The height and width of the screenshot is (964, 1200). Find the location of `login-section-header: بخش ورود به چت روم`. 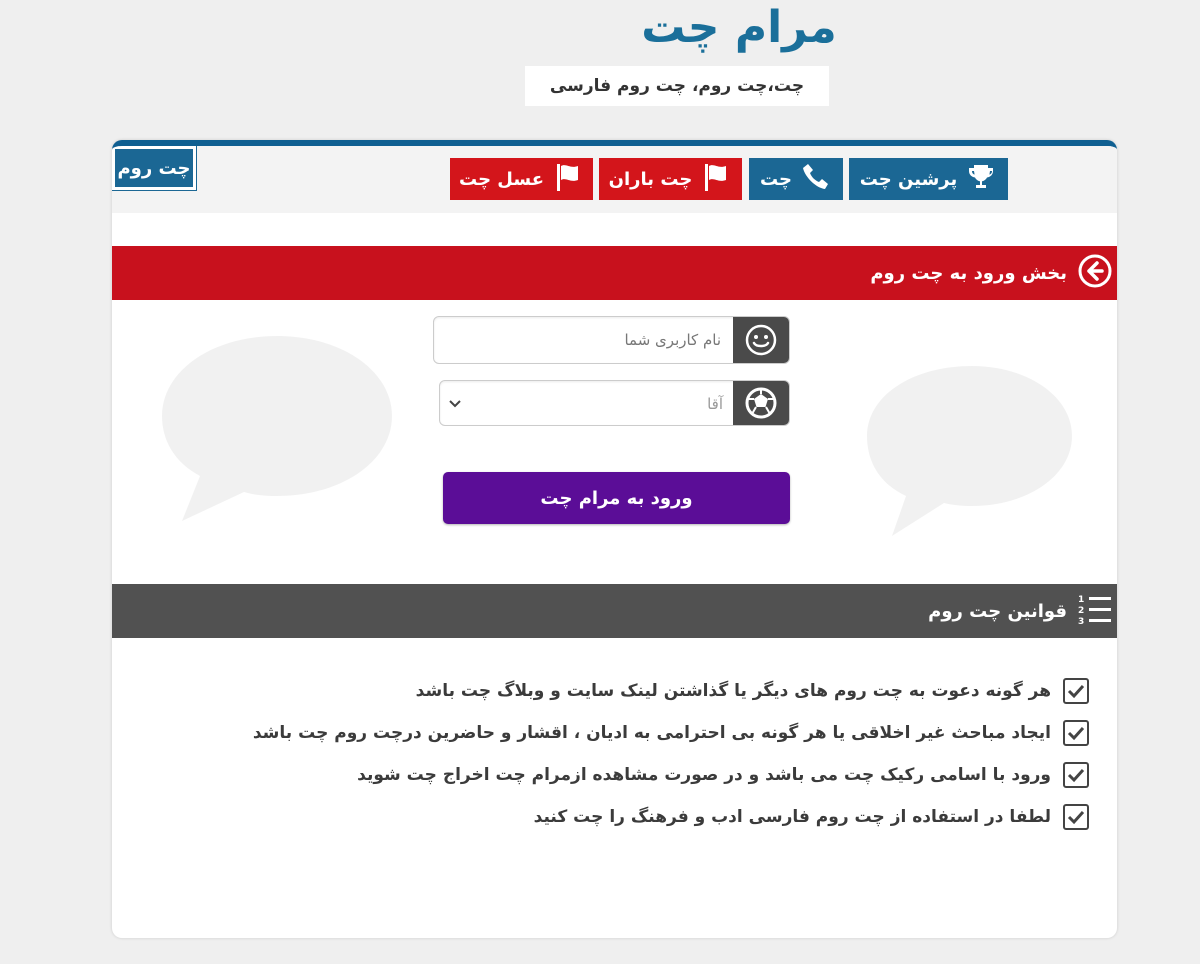

login-section-header: بخش ورود به چت روم is located at coordinates (614, 273).